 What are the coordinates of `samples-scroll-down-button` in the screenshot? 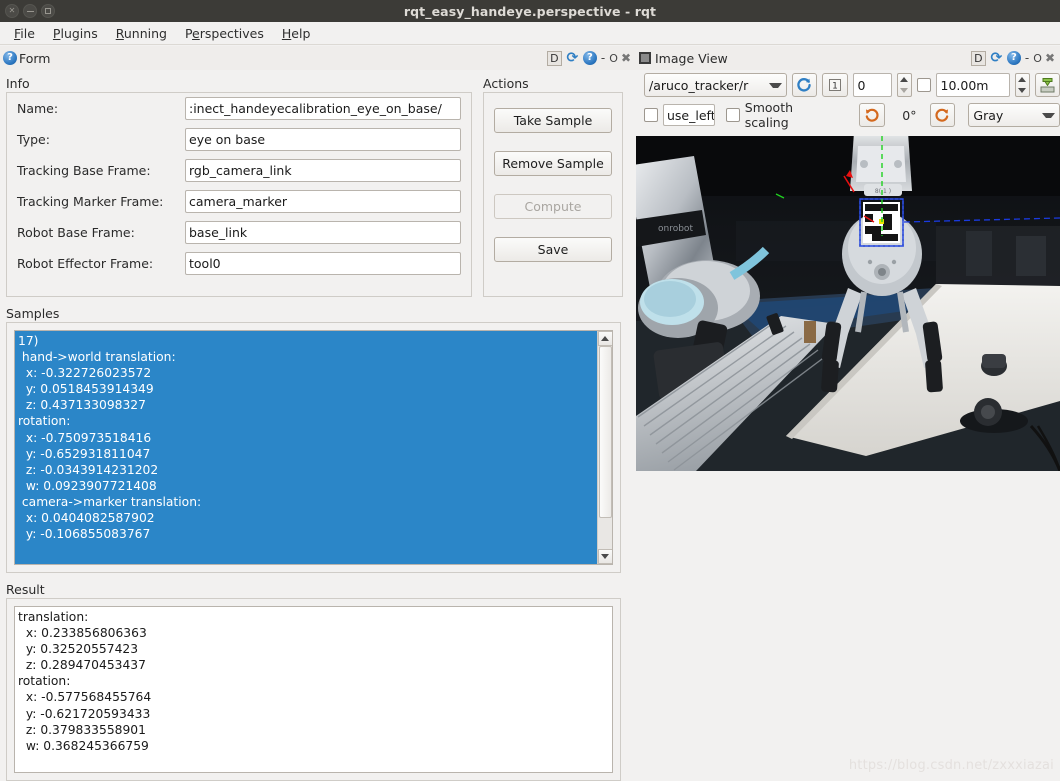 It's located at (604, 556).